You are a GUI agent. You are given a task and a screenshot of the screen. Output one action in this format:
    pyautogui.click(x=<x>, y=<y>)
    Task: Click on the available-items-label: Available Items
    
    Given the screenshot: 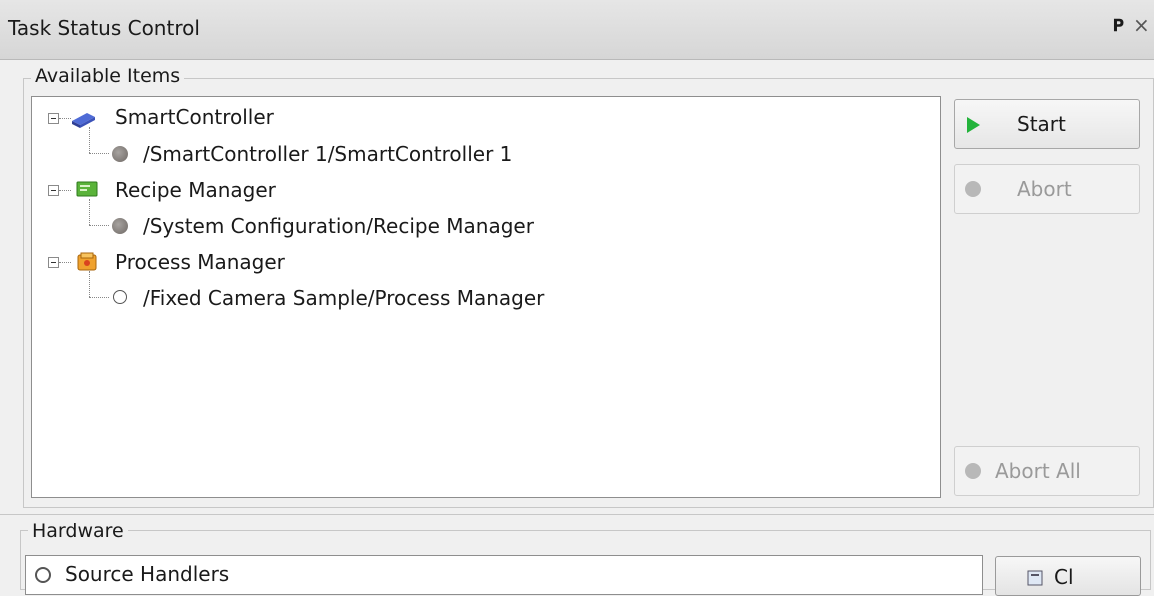 What is the action you would take?
    pyautogui.click(x=108, y=76)
    